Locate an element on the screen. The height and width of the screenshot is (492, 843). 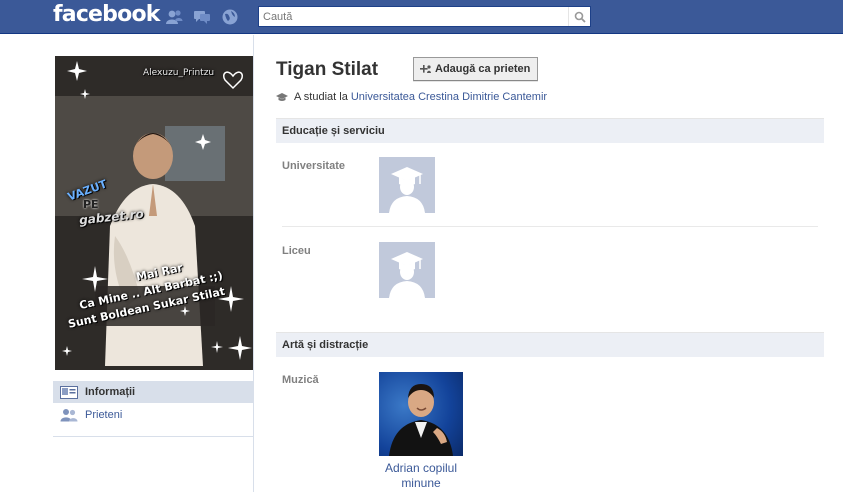
sidebar-item-info: Informații is located at coordinates (153, 392).